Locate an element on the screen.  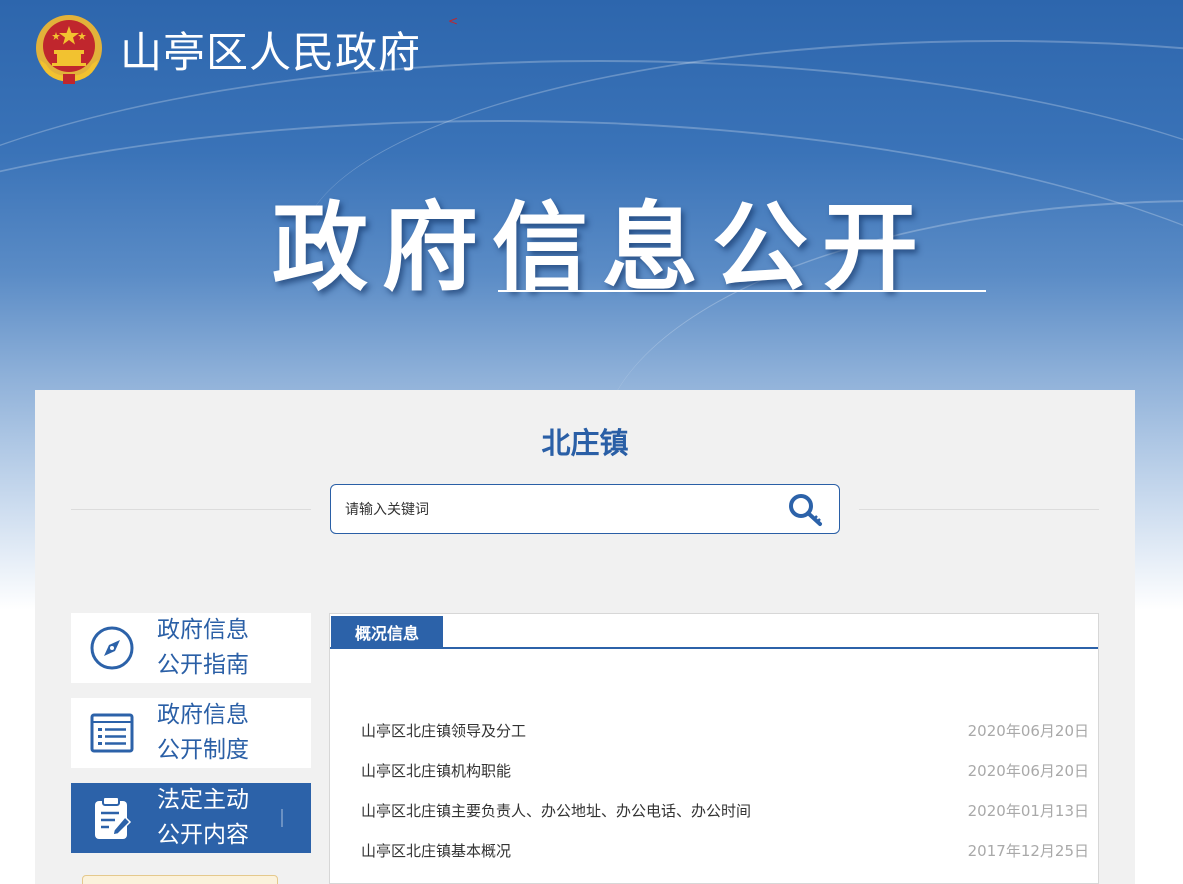
clipboard-edit-icon is located at coordinates (113, 817).